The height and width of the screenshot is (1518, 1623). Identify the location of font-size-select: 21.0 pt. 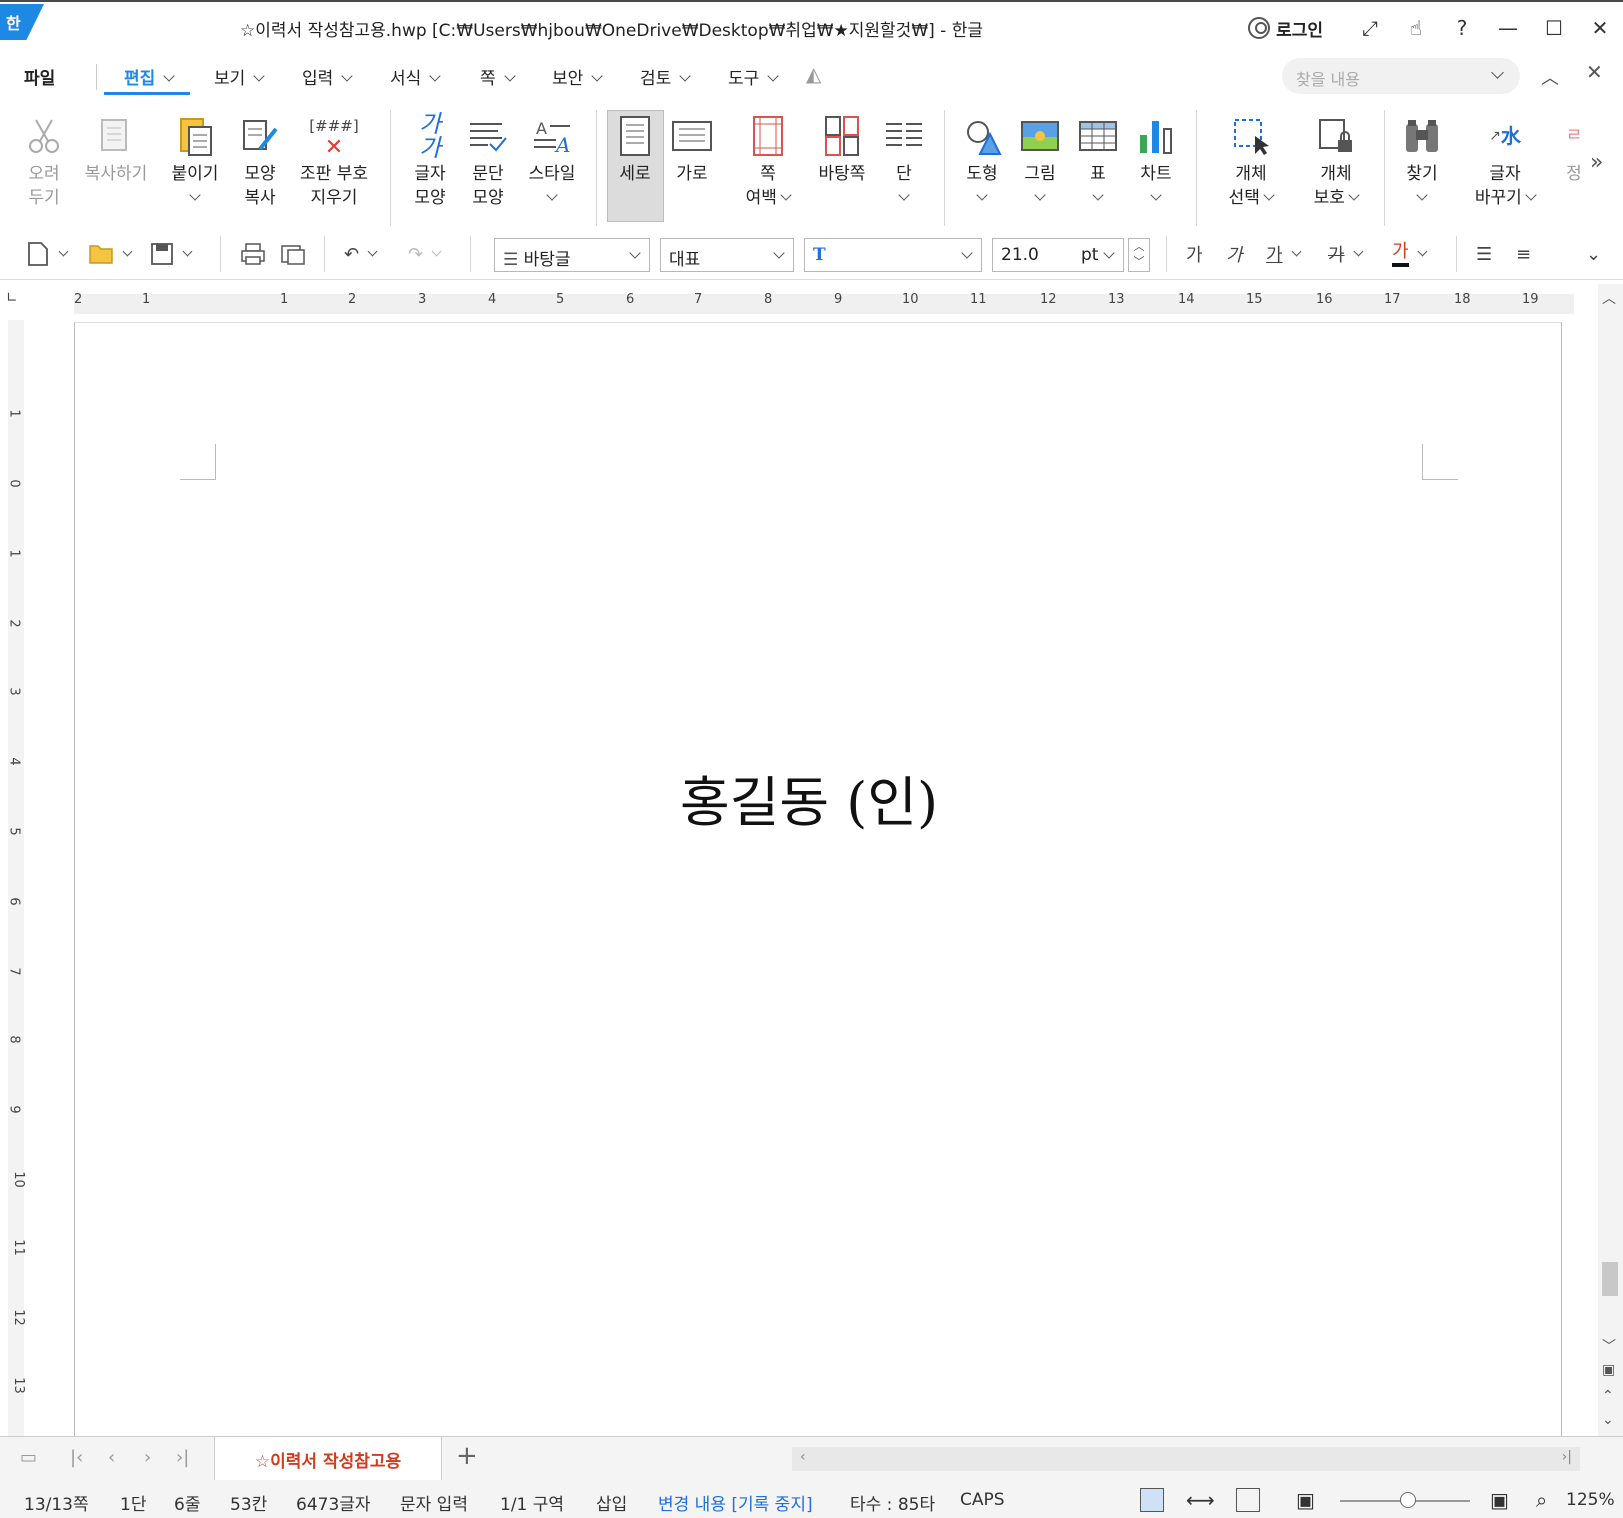
(1058, 255).